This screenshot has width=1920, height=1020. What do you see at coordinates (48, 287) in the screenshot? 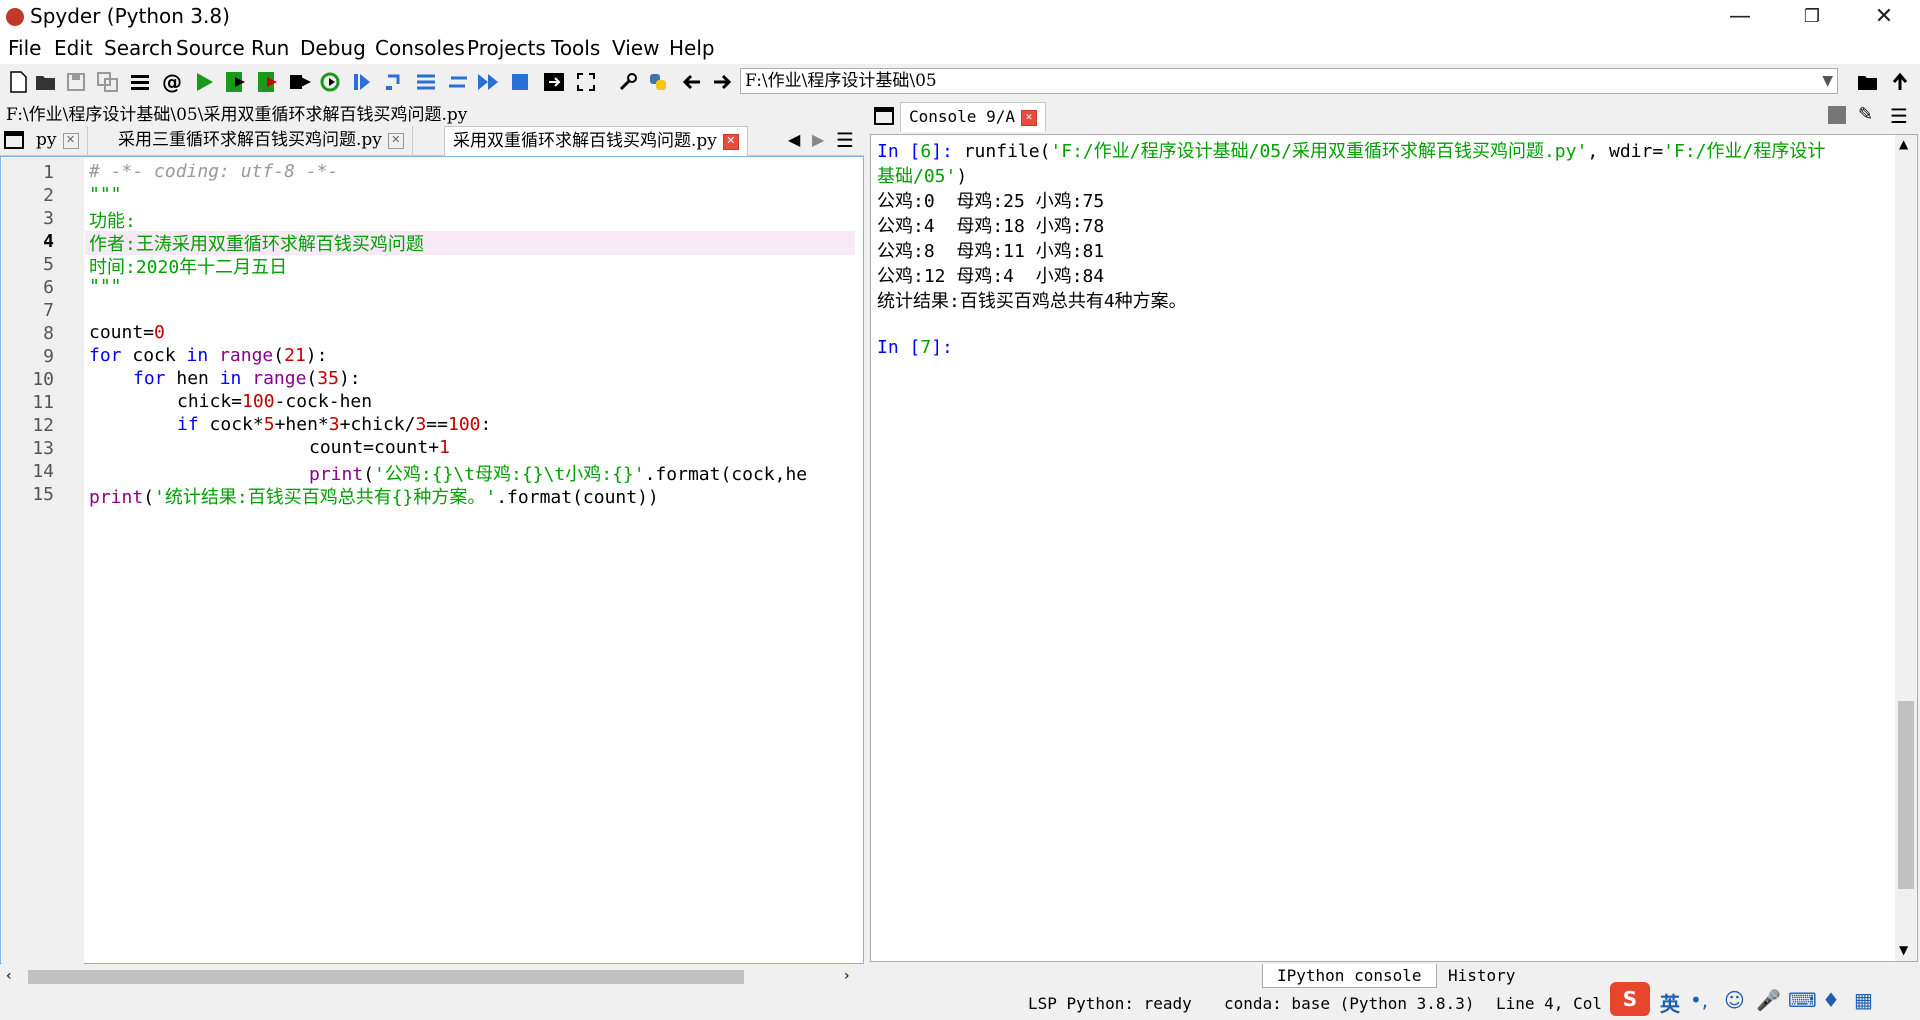
I see `line-number: 6` at bounding box center [48, 287].